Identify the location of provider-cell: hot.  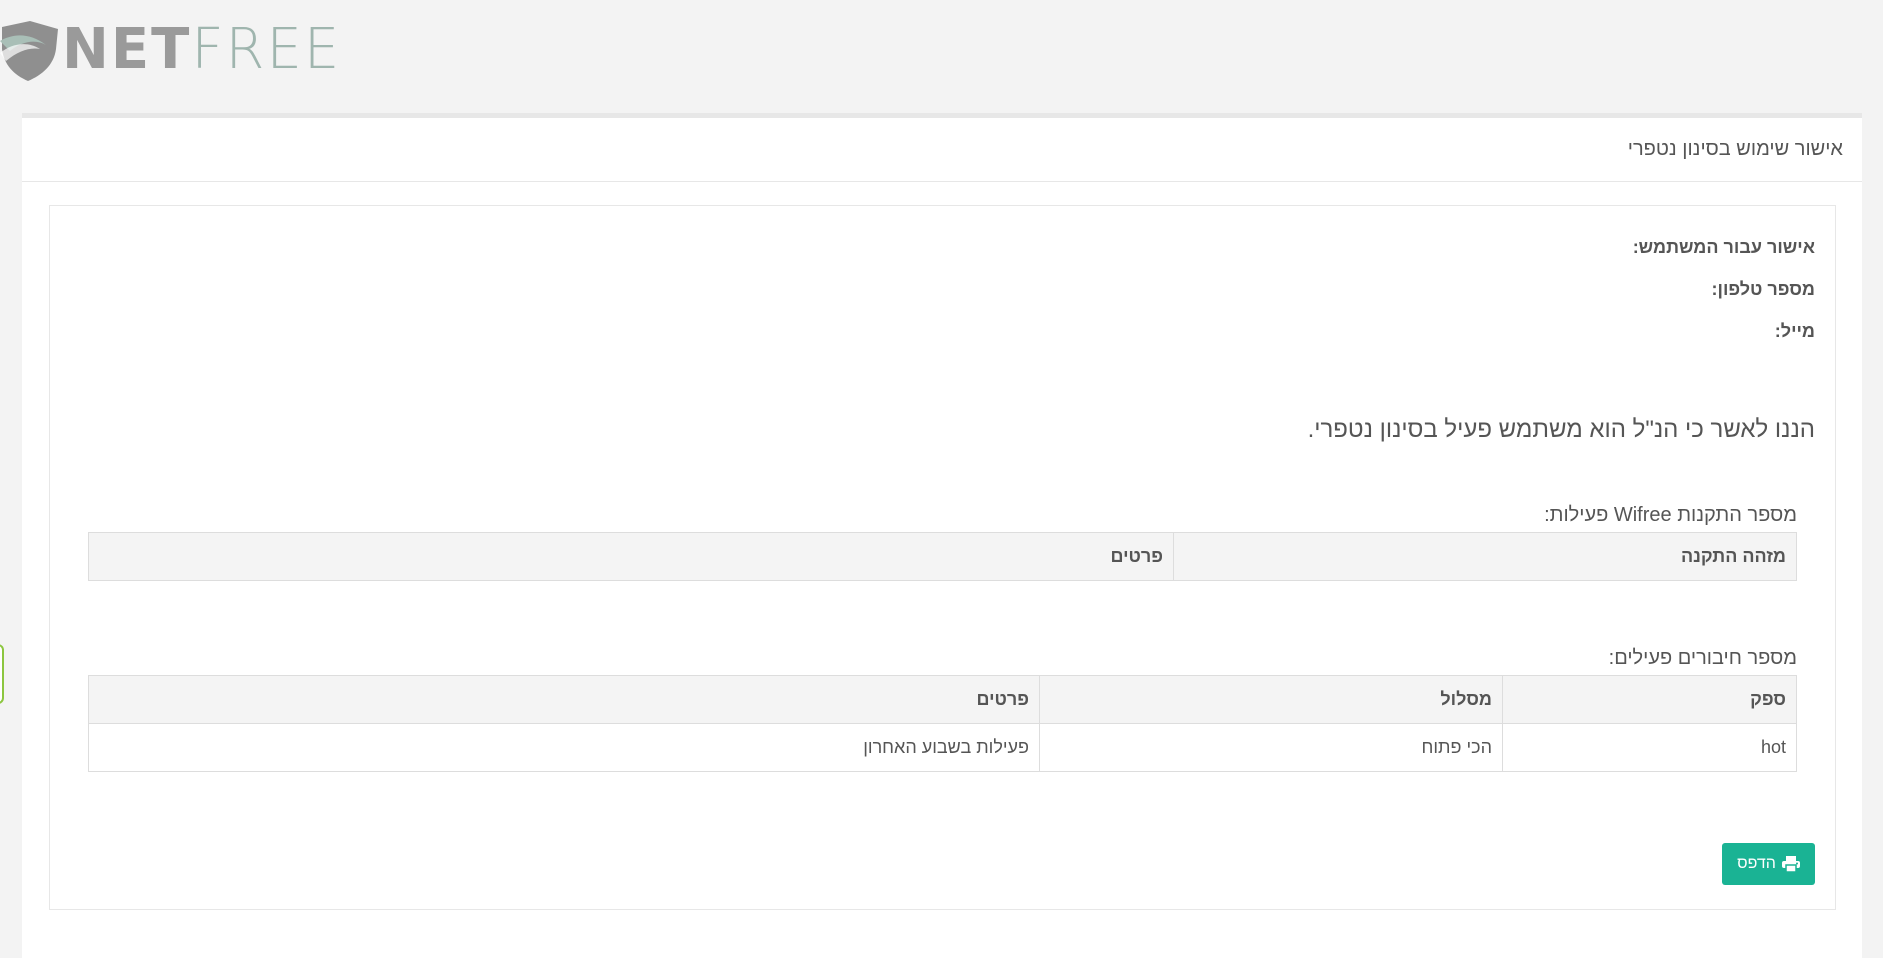
(1649, 747).